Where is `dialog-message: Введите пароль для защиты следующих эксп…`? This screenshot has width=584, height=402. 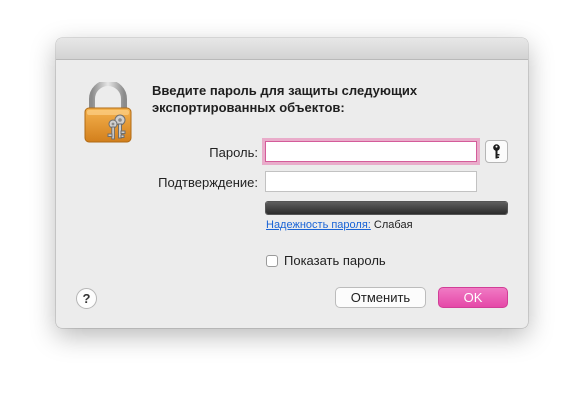
dialog-message: Введите пароль для защиты следующих эксп… is located at coordinates (285, 99).